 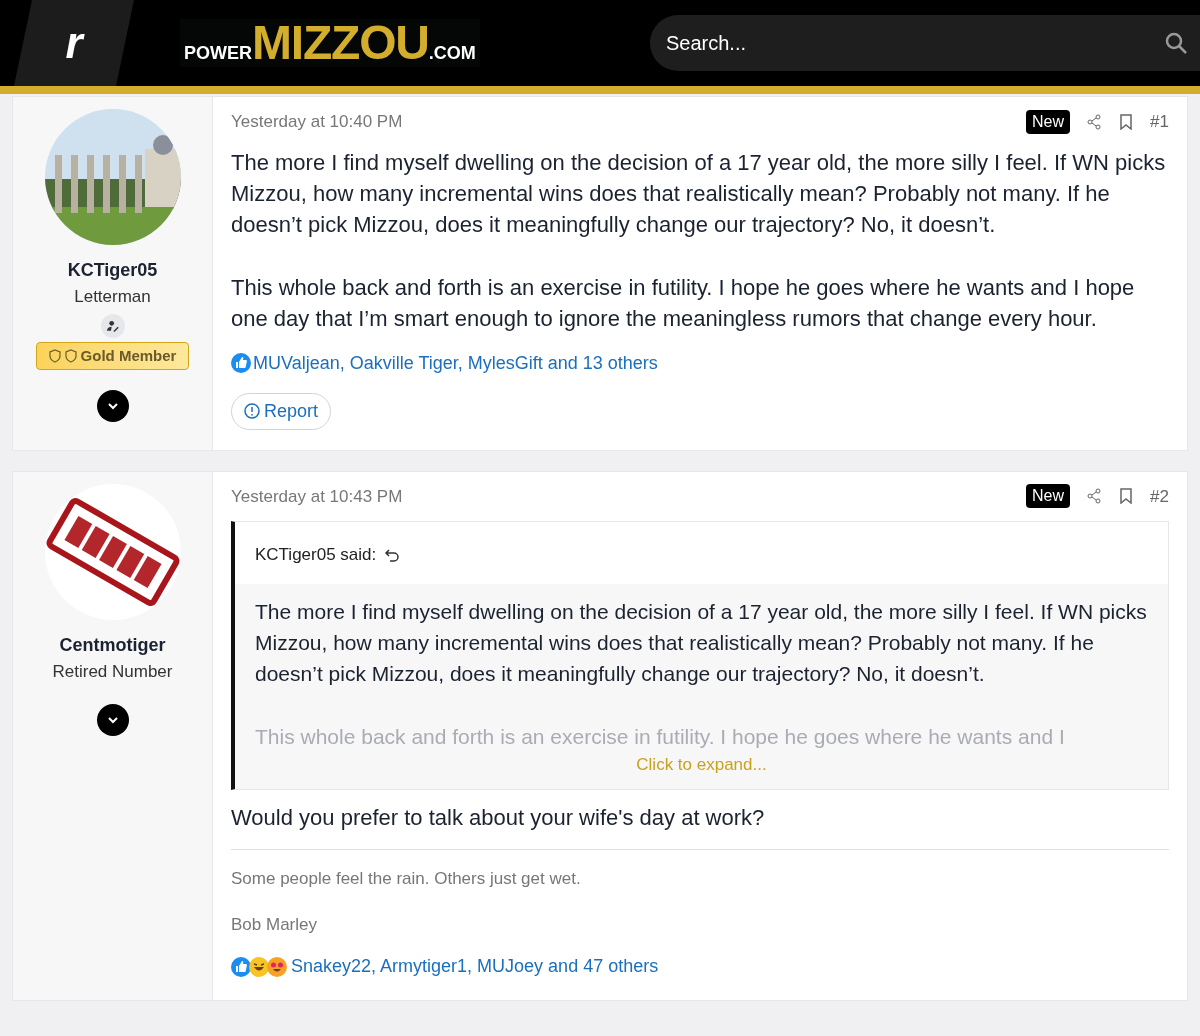 I want to click on quote-text: The more I find myself dwelling on the decision of a 17 year old, the more silly I feel. If WN picks Mizzou, how many incremental wins does that realistically mean? Probably not many. If he doesn’t pick Mizzou, does it meaningfully change our trajectory? No, it doesn’t., so click(x=701, y=642).